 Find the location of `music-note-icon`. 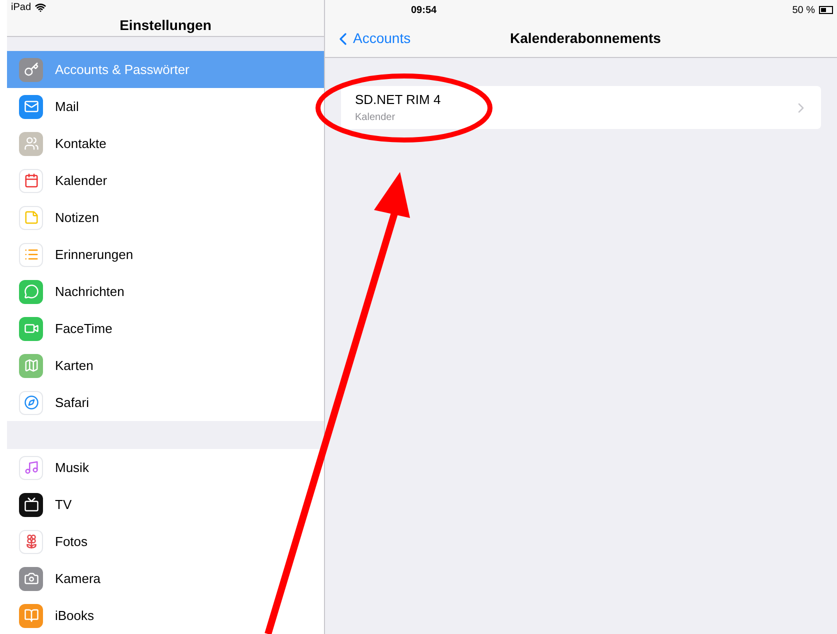

music-note-icon is located at coordinates (31, 468).